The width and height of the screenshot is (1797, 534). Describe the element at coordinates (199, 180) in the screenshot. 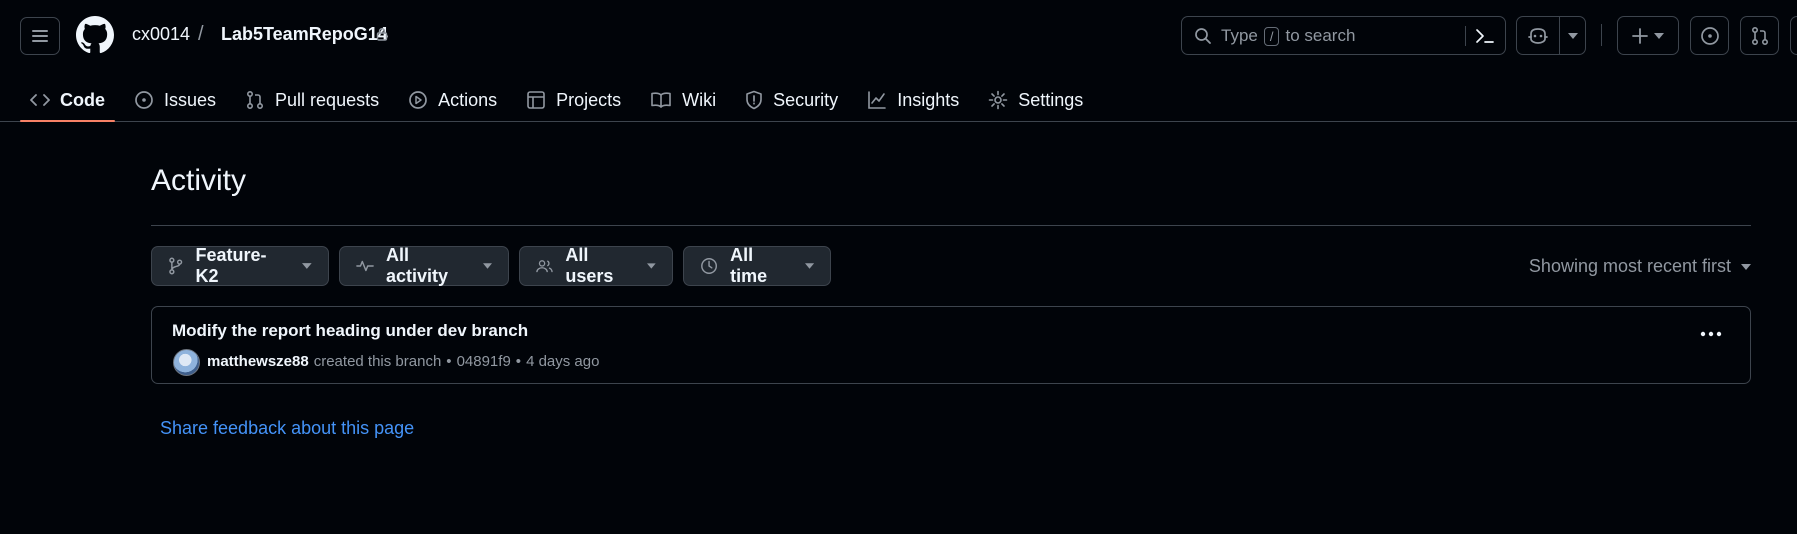

I see `page-title: Activity` at that location.